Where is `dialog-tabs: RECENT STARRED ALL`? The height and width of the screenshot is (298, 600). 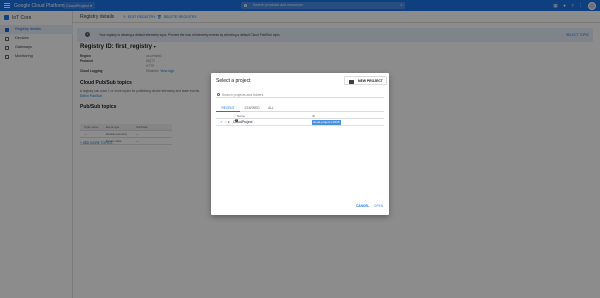 dialog-tabs: RECENT STARRED ALL is located at coordinates (300, 108).